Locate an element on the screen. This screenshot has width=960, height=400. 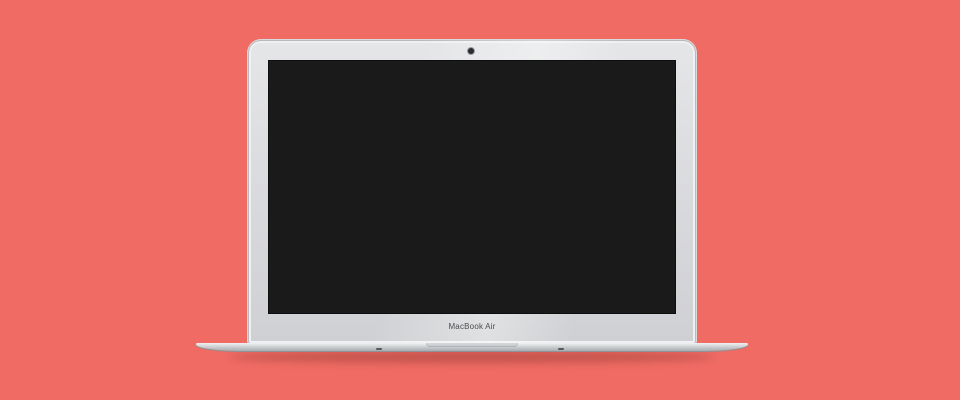
foot-left is located at coordinates (379, 349).